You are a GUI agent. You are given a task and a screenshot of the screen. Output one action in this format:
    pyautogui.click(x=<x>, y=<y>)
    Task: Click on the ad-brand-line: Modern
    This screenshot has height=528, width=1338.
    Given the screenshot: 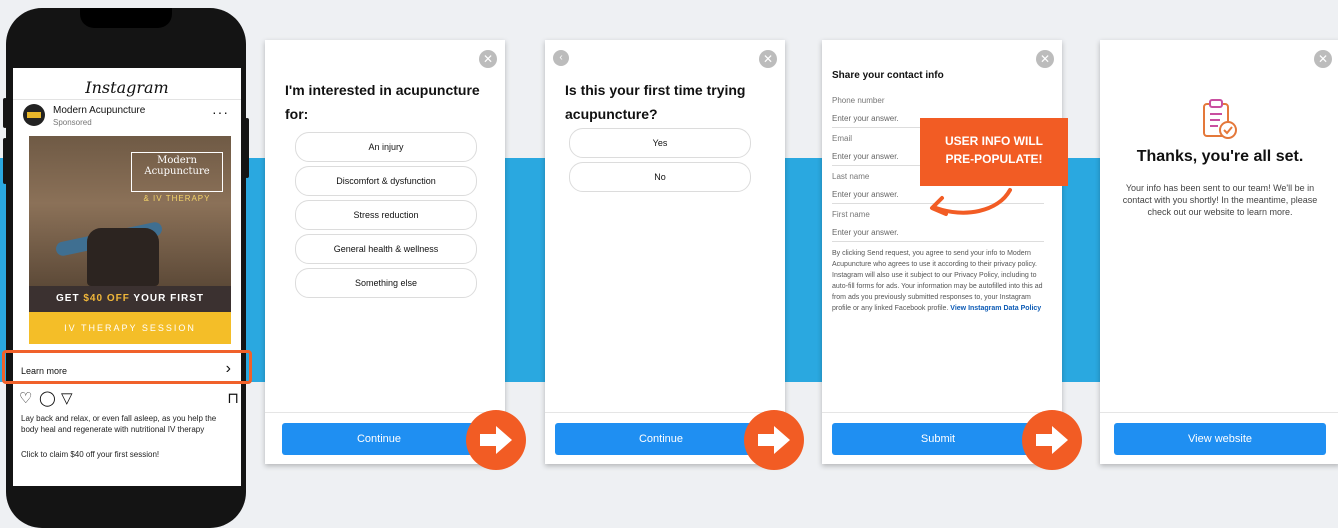 What is the action you would take?
    pyautogui.click(x=177, y=160)
    